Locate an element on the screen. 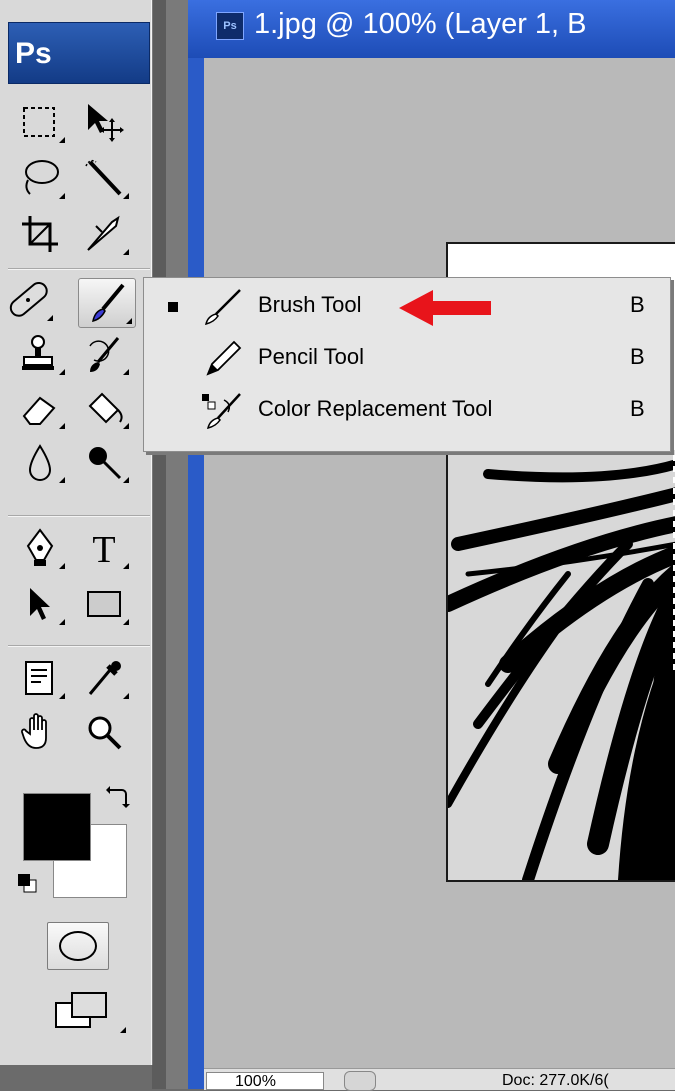  slice-icon is located at coordinates (103, 233).